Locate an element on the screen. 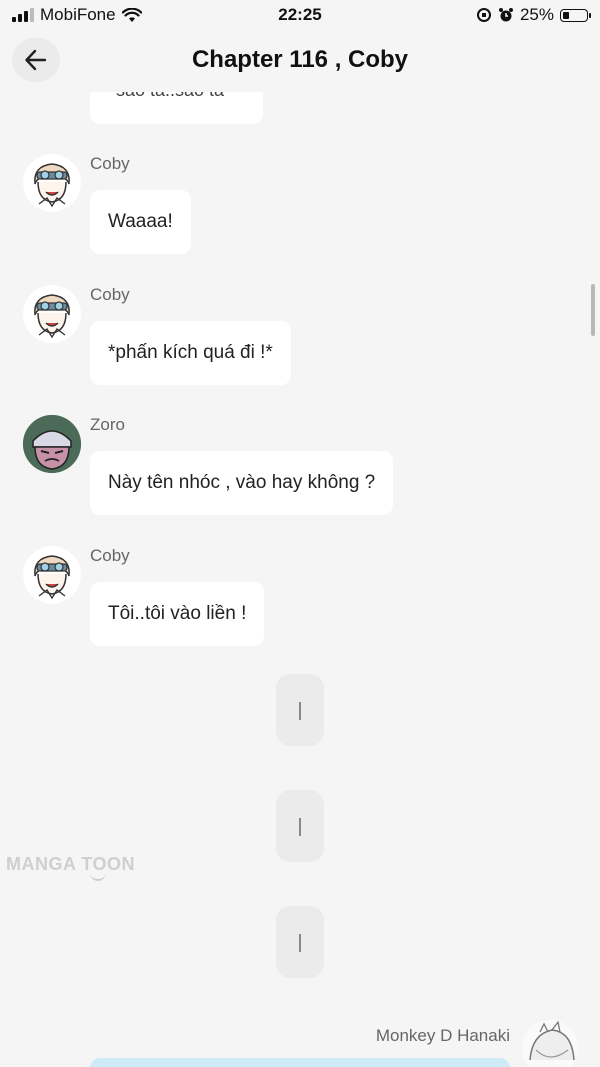 This screenshot has height=1067, width=600. watermark-smile-icon is located at coordinates (98, 877).